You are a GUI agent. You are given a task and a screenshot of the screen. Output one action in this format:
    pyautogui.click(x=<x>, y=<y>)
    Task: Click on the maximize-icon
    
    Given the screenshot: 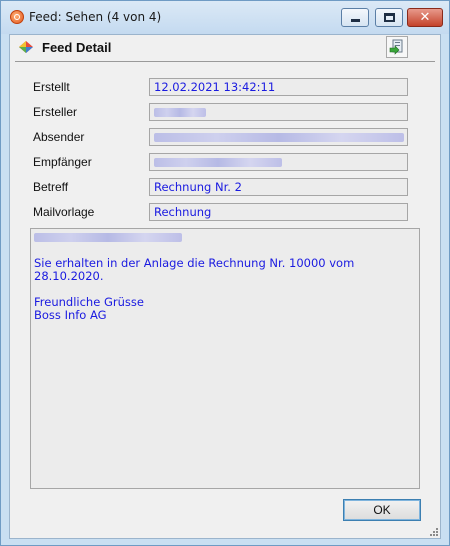 What is the action you would take?
    pyautogui.click(x=389, y=17)
    